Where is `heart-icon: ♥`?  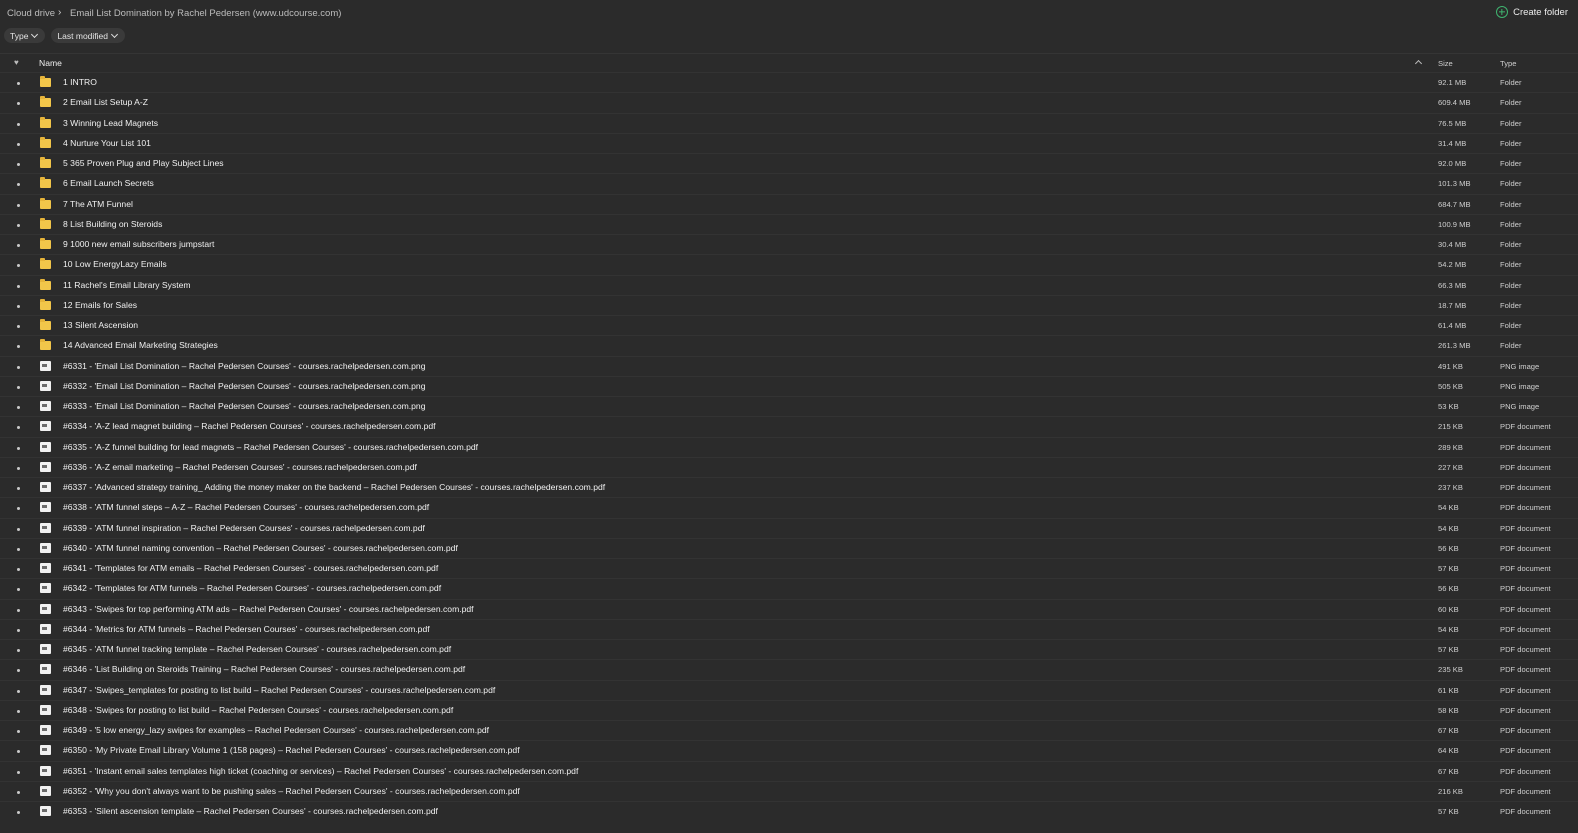
heart-icon: ♥ is located at coordinates (16, 63).